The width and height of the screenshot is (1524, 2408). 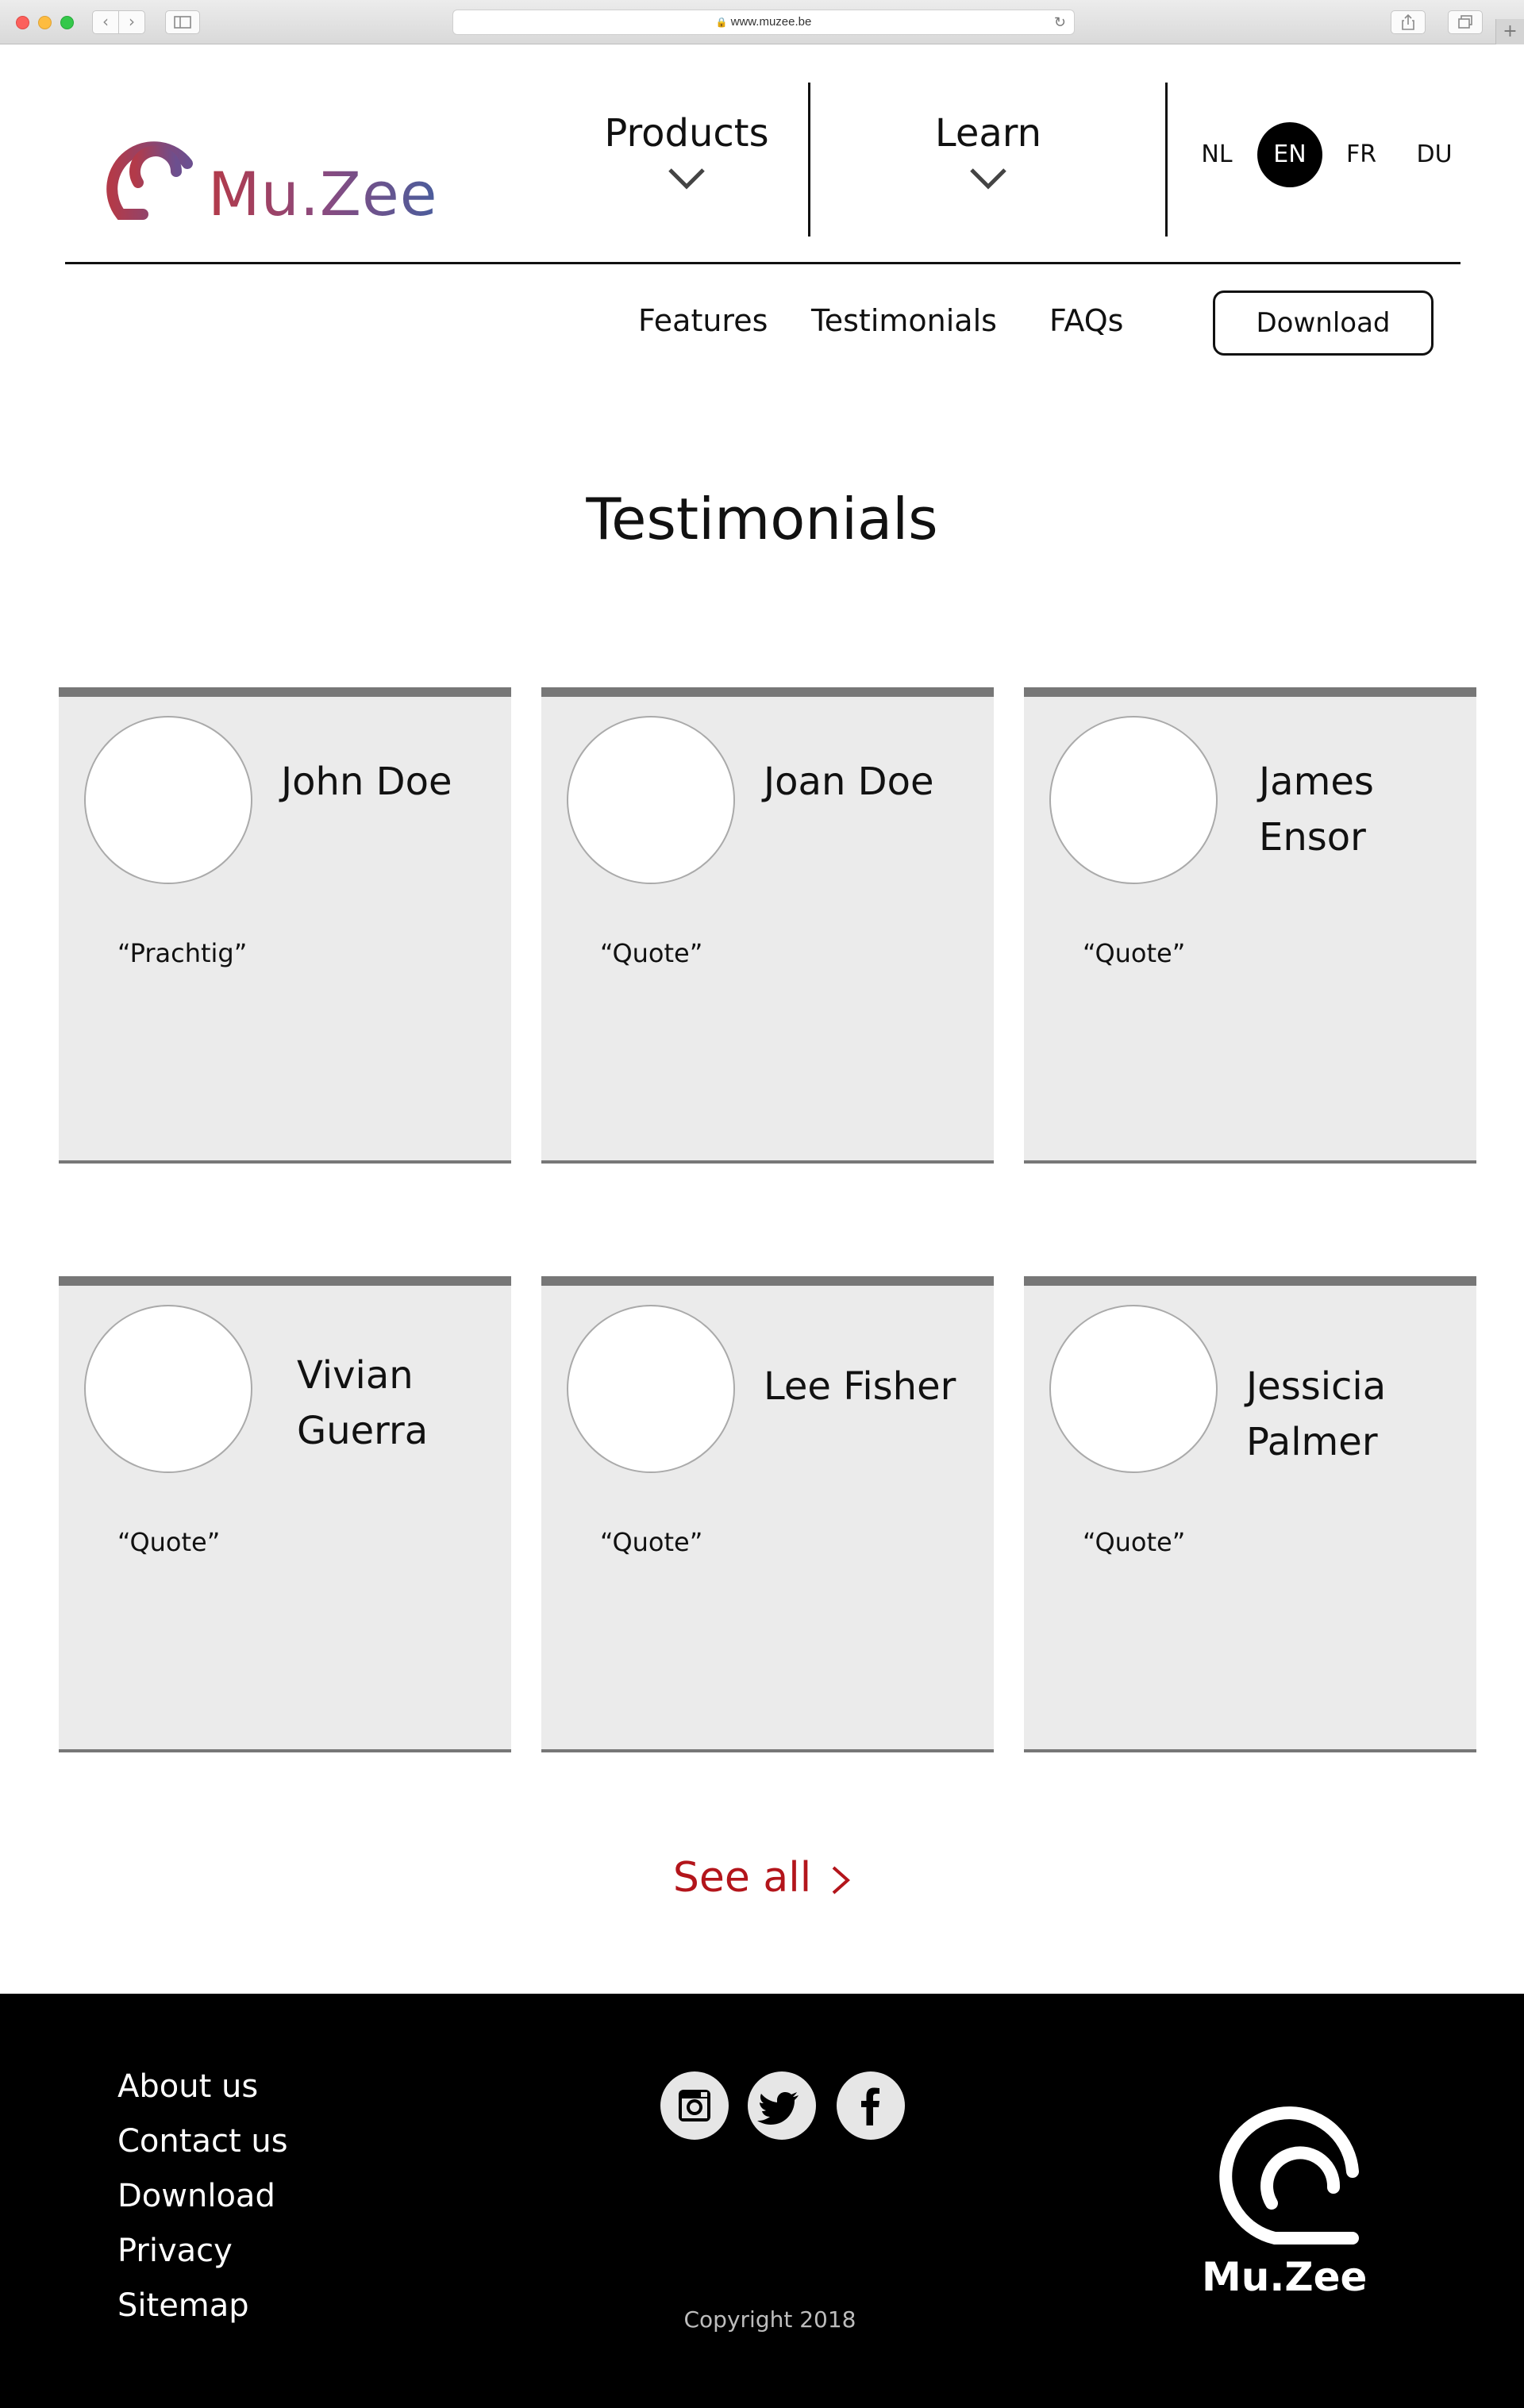 What do you see at coordinates (1250, 925) in the screenshot?
I see `testimonial-card: James Ensor “Quote”` at bounding box center [1250, 925].